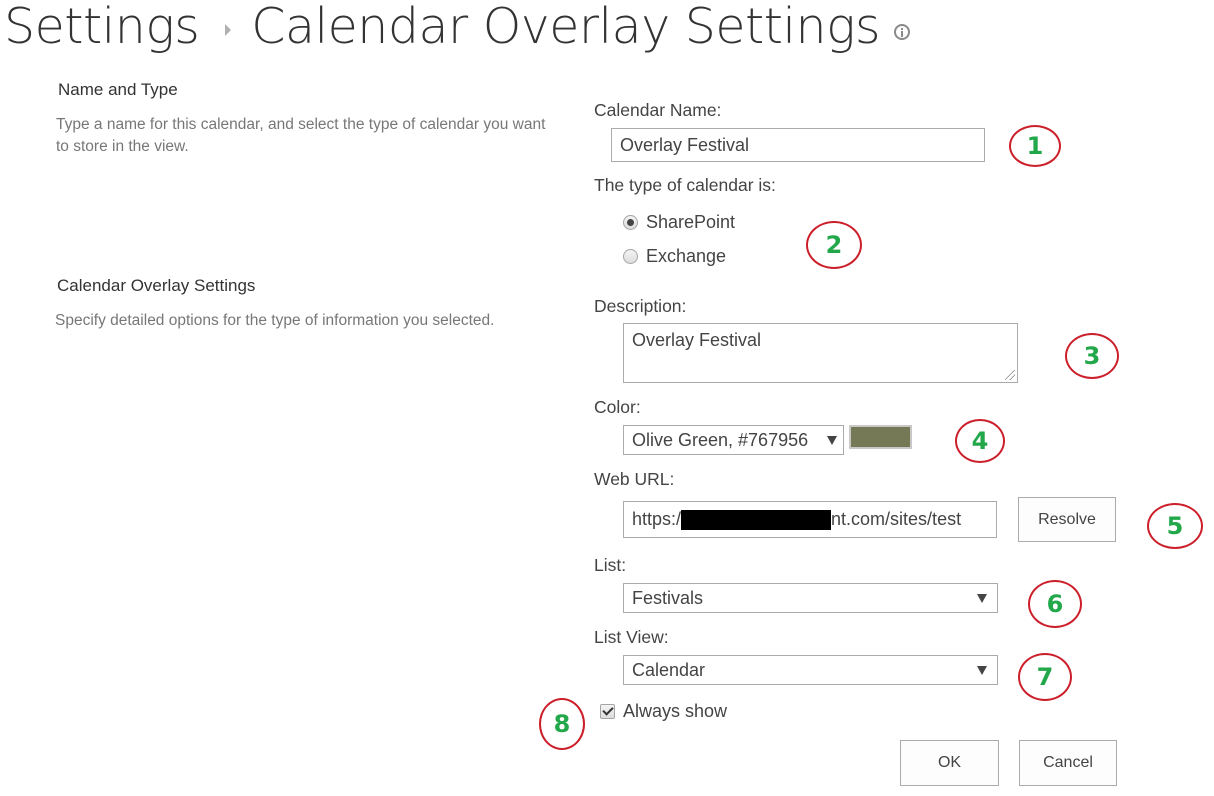 This screenshot has height=796, width=1214. Describe the element at coordinates (1035, 146) in the screenshot. I see `annotation-marker-1: 1` at that location.